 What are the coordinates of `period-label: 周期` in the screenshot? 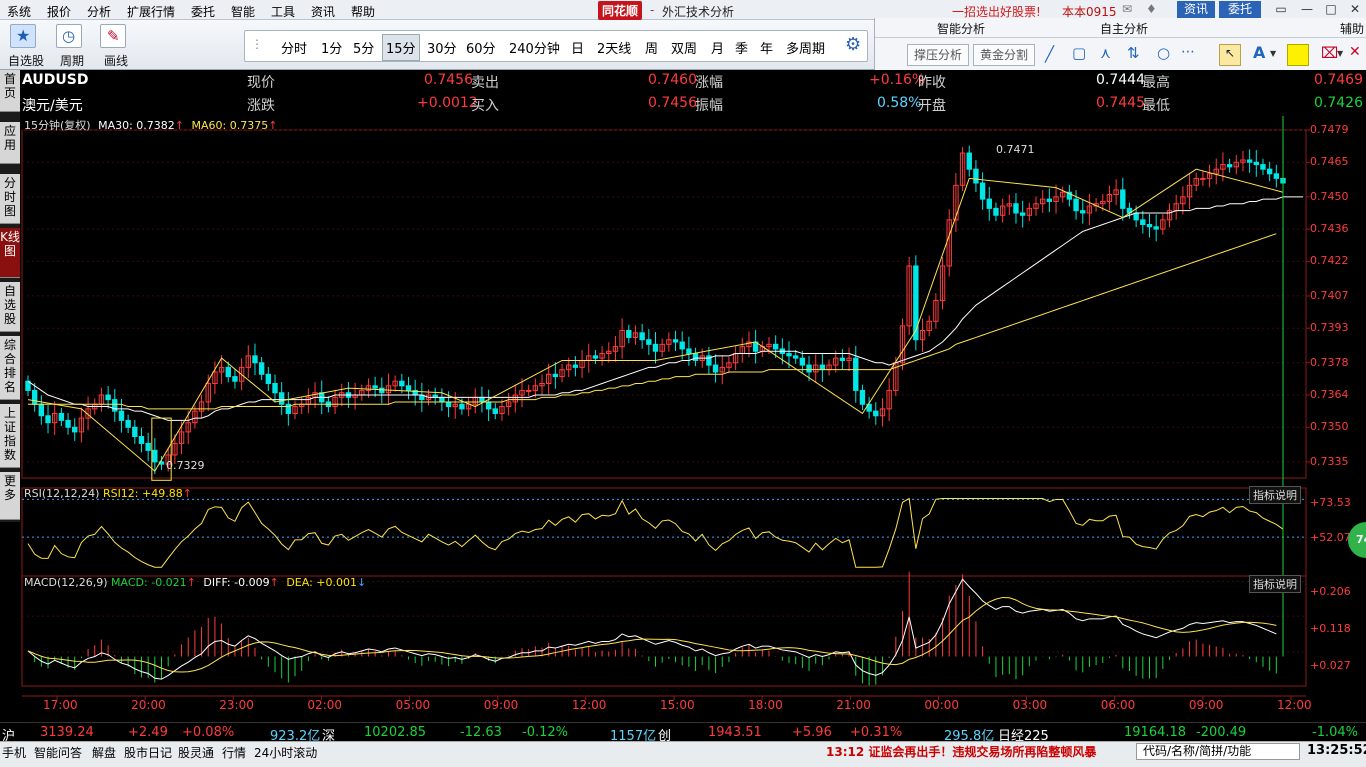 It's located at (72, 60).